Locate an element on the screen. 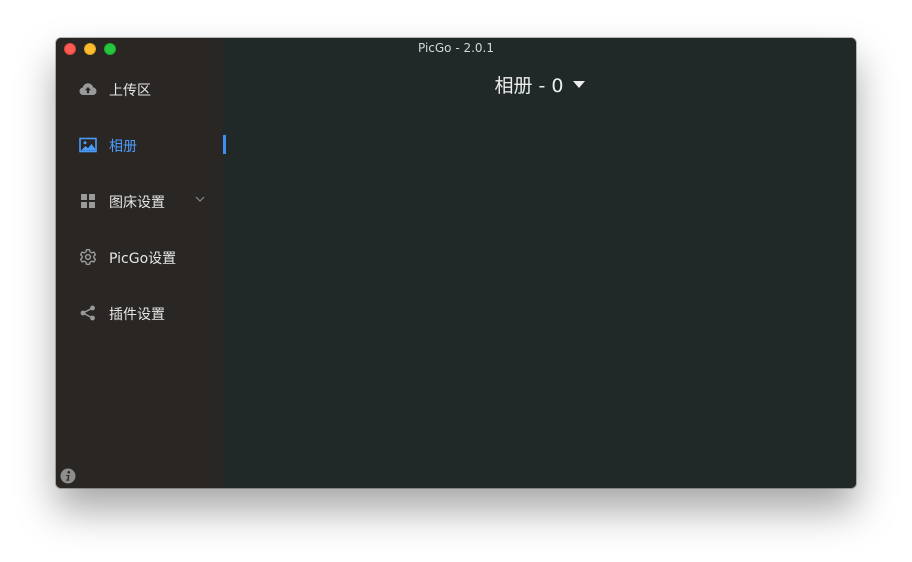 The width and height of the screenshot is (912, 562). title-bar: PicGo - 2.0.1 is located at coordinates (456, 49).